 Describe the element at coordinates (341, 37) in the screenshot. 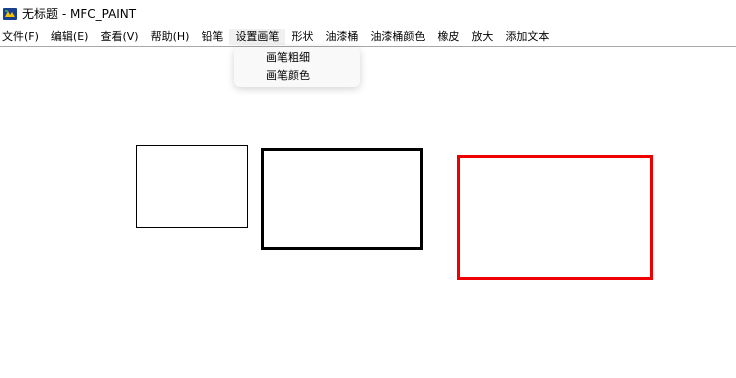

I see `menu-paint-bucket: 油漆桶` at that location.